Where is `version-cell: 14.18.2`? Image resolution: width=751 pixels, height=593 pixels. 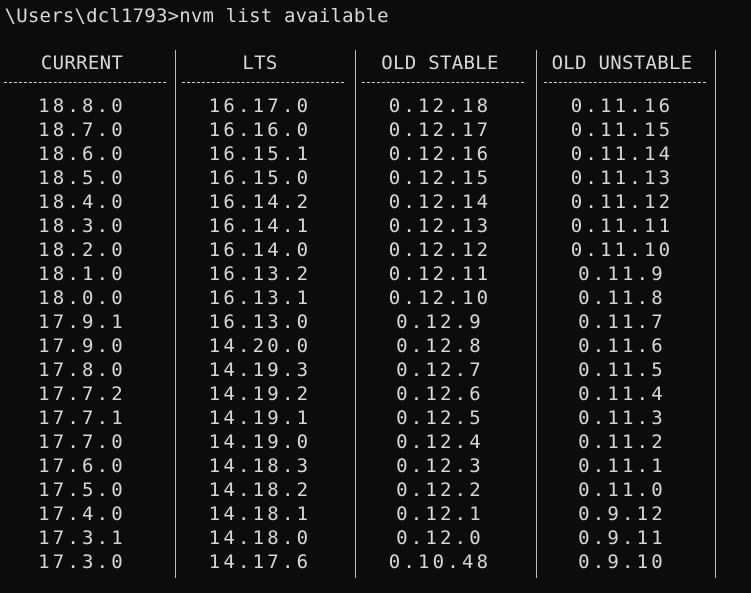 version-cell: 14.18.2 is located at coordinates (260, 490).